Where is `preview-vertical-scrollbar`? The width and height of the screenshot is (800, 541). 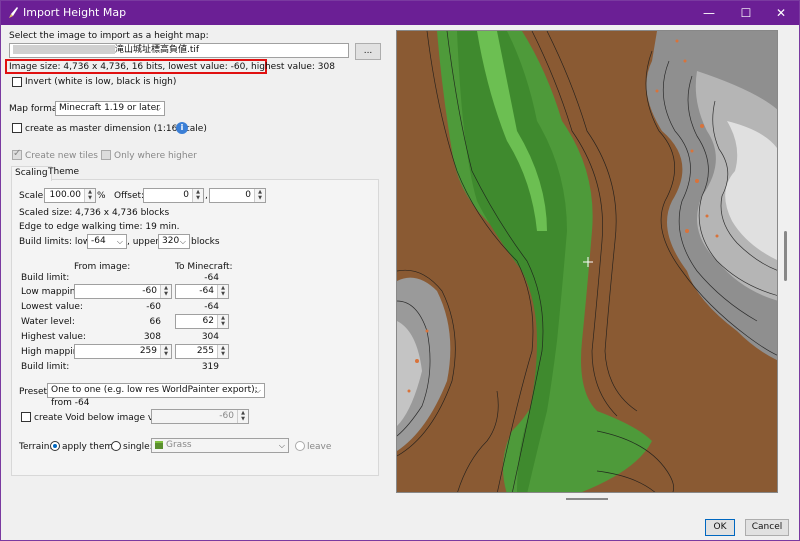
preview-vertical-scrollbar is located at coordinates (785, 256).